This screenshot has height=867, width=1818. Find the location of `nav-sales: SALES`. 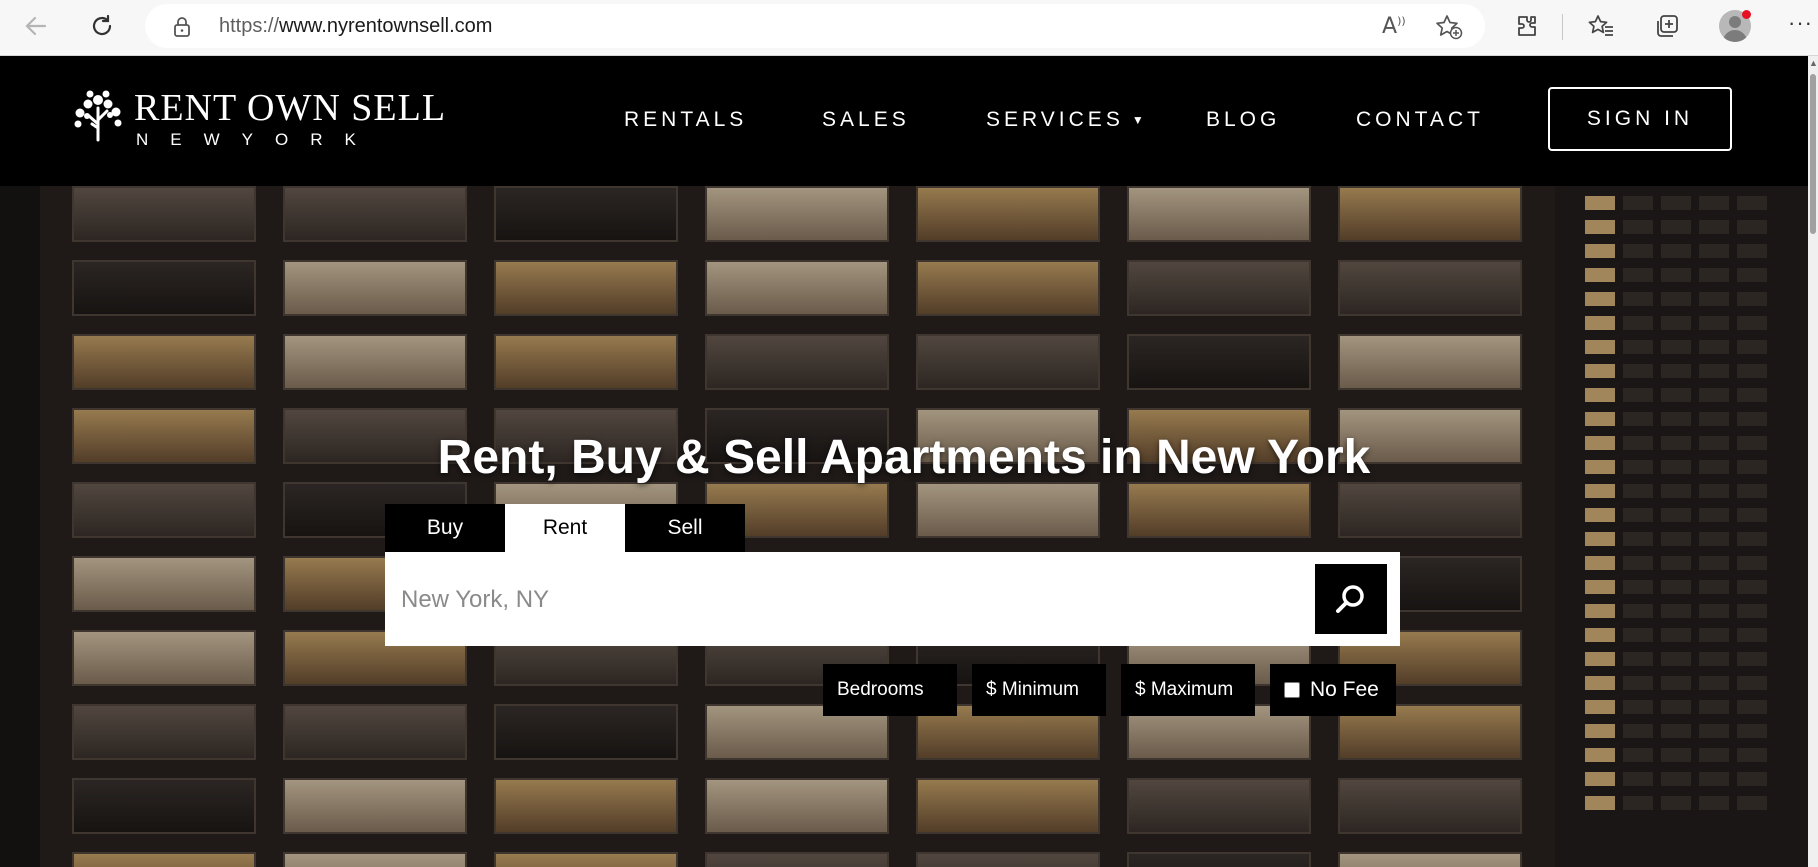

nav-sales: SALES is located at coordinates (866, 120).